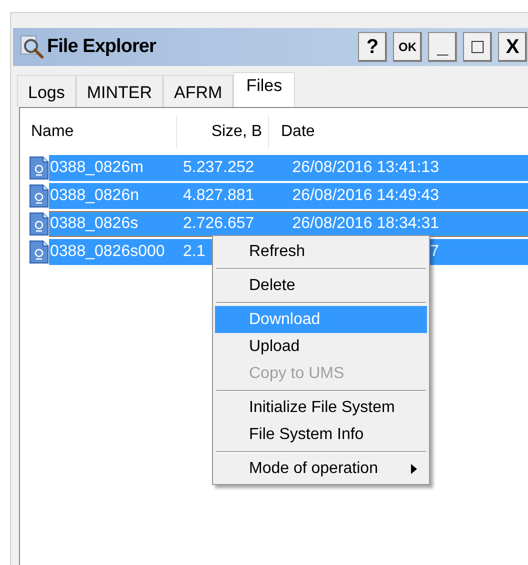 This screenshot has width=528, height=565. Describe the element at coordinates (101, 46) in the screenshot. I see `window-title: File Explorer` at that location.